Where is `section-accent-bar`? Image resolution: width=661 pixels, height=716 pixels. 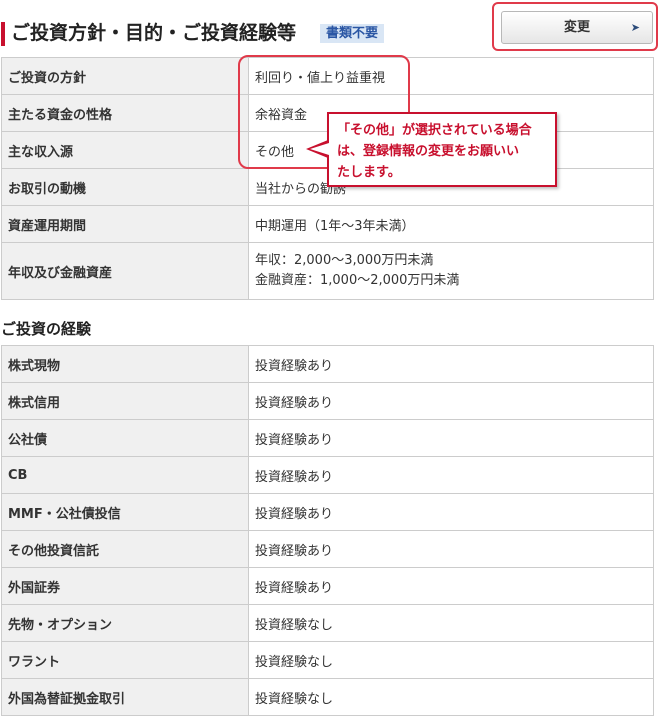
section-accent-bar is located at coordinates (3, 34).